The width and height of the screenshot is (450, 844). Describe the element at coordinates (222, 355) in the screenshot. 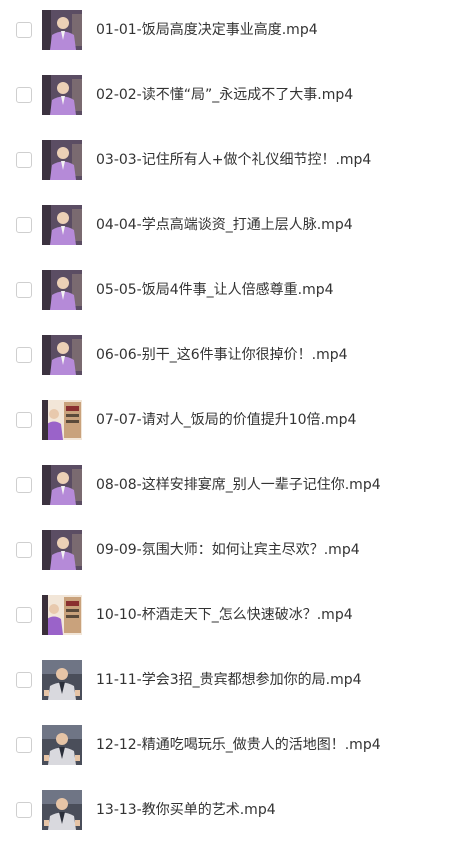

I see `file-name: 06-06-别干_这6件事让你很掉价！.mp4` at that location.